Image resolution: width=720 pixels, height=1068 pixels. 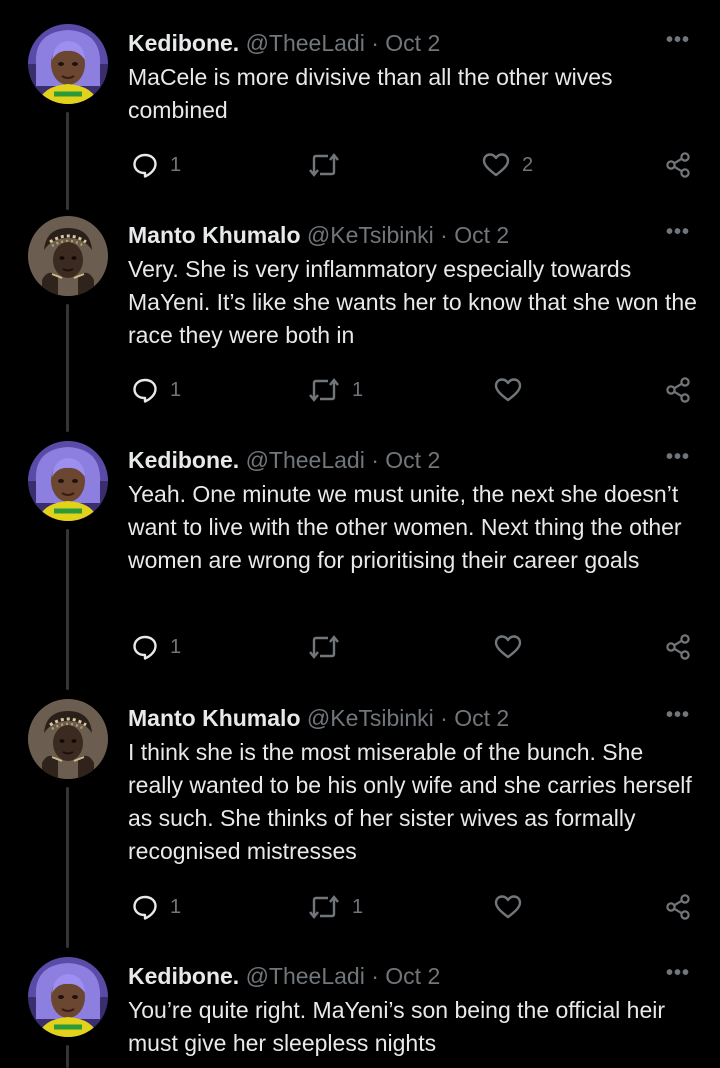 What do you see at coordinates (360, 165) in the screenshot?
I see `tweet-actions: 12` at bounding box center [360, 165].